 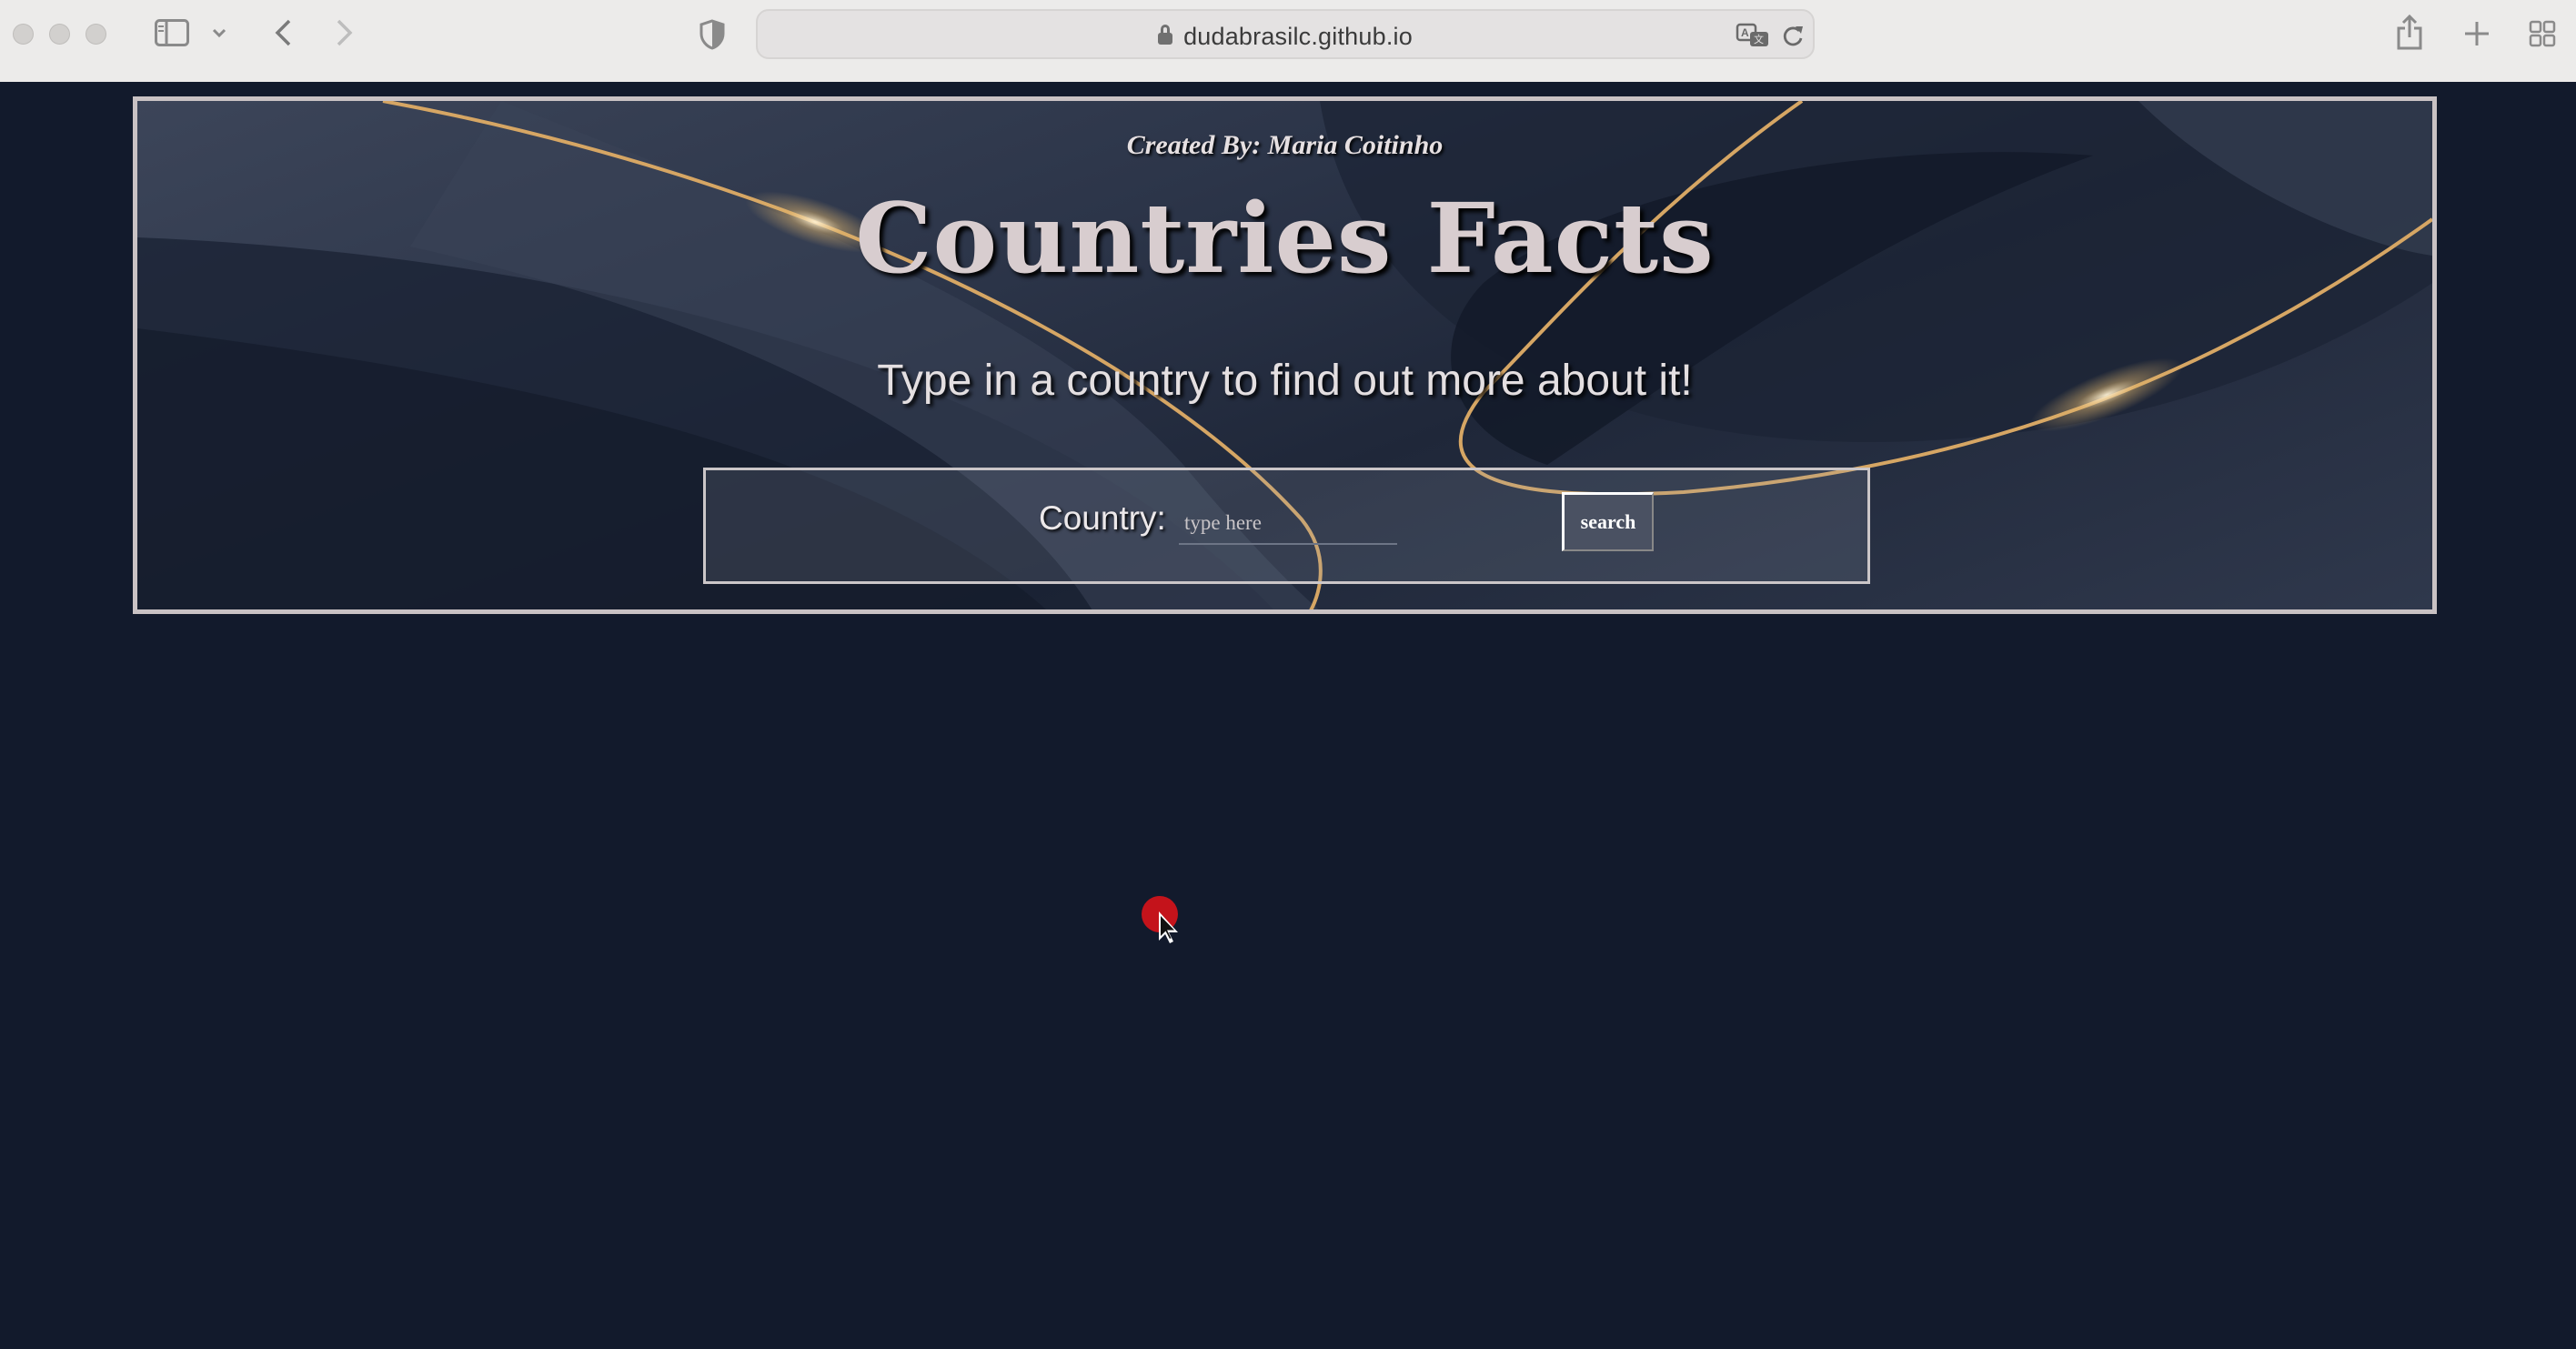 I want to click on search-panel: Country: search, so click(x=1286, y=526).